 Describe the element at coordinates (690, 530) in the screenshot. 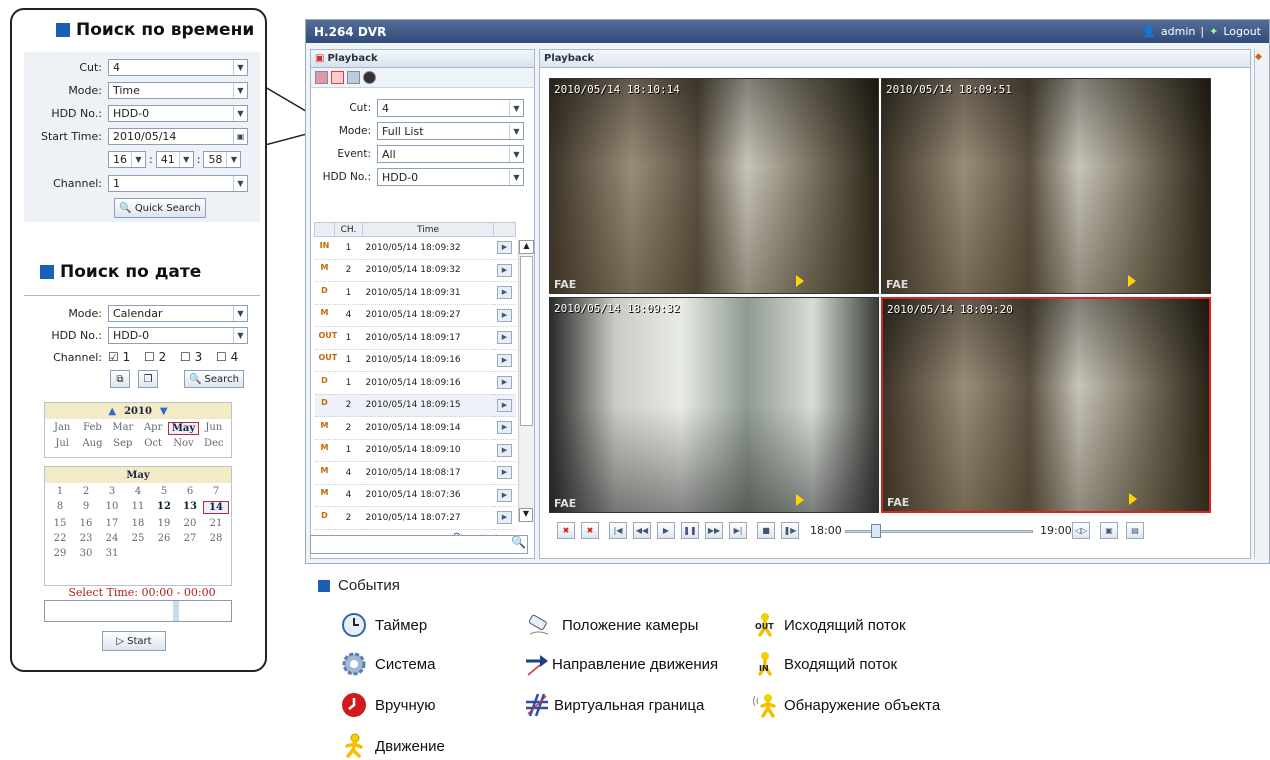

I see `pause-icon: ❚❚` at that location.